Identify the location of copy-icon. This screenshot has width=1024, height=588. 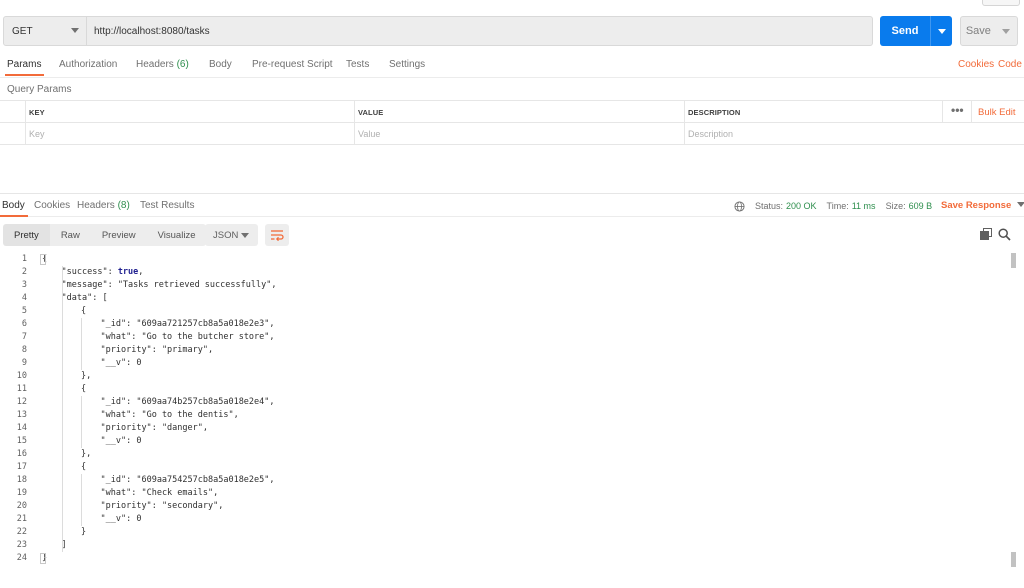
(986, 234).